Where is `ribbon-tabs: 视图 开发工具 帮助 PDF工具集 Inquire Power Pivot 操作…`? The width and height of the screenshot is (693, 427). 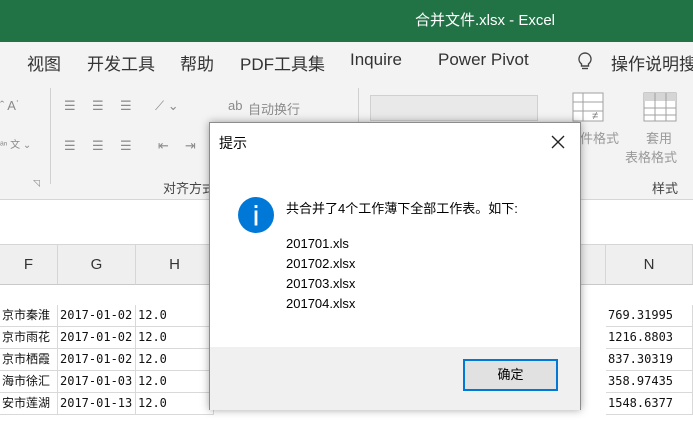
ribbon-tabs: 视图 开发工具 帮助 PDF工具集 Inquire Power Pivot 操作… is located at coordinates (346, 60).